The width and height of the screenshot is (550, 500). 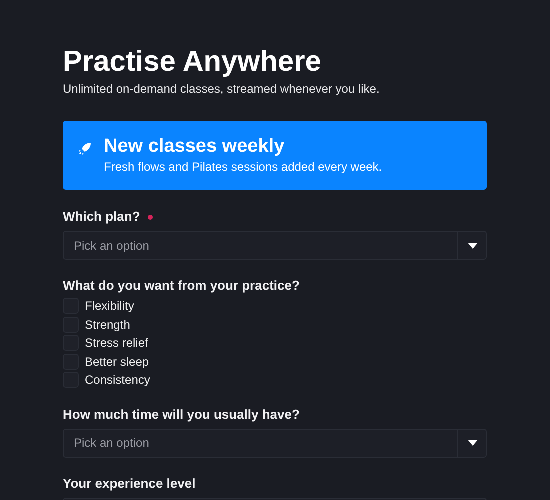 What do you see at coordinates (101, 217) in the screenshot?
I see `field-label: Which plan?` at bounding box center [101, 217].